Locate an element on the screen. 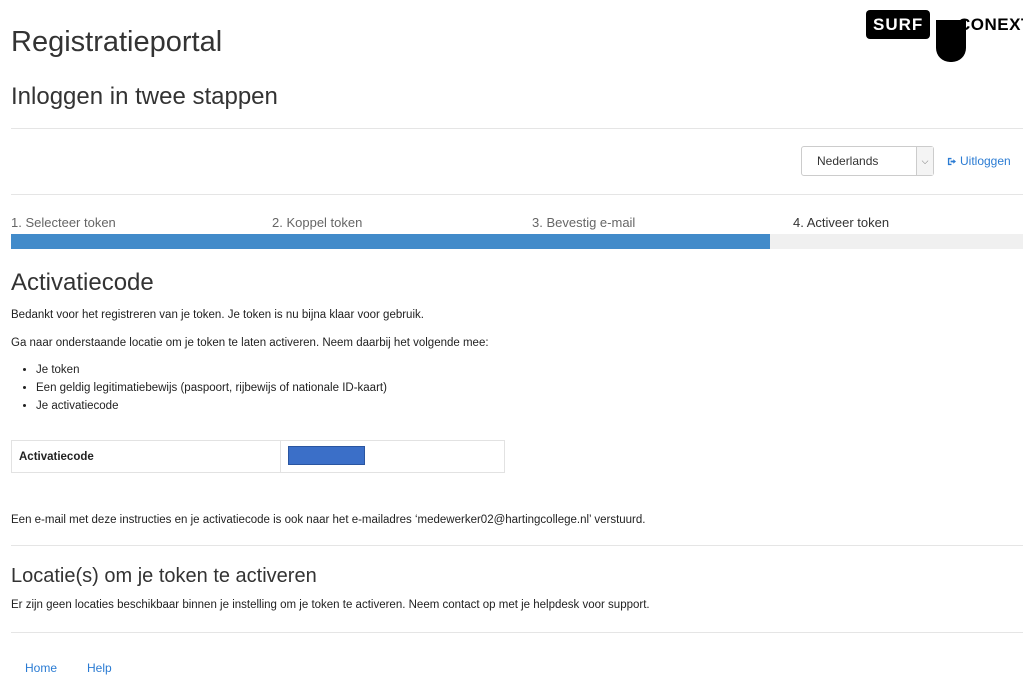 Image resolution: width=1023 pixels, height=675 pixels. logo-surf-text: SURF is located at coordinates (898, 24).